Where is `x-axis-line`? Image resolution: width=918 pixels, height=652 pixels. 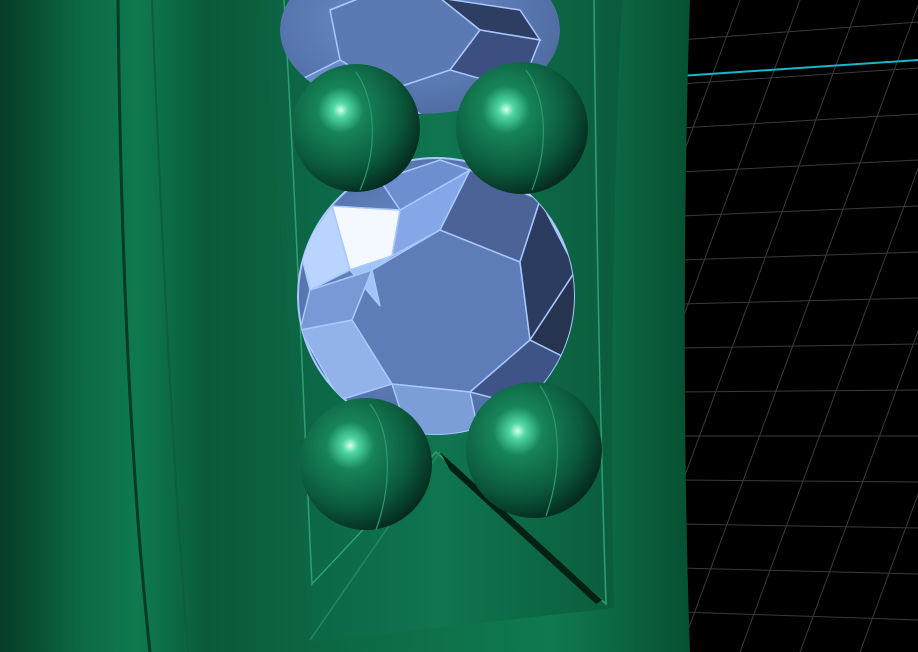 x-axis-line is located at coordinates (798, 68).